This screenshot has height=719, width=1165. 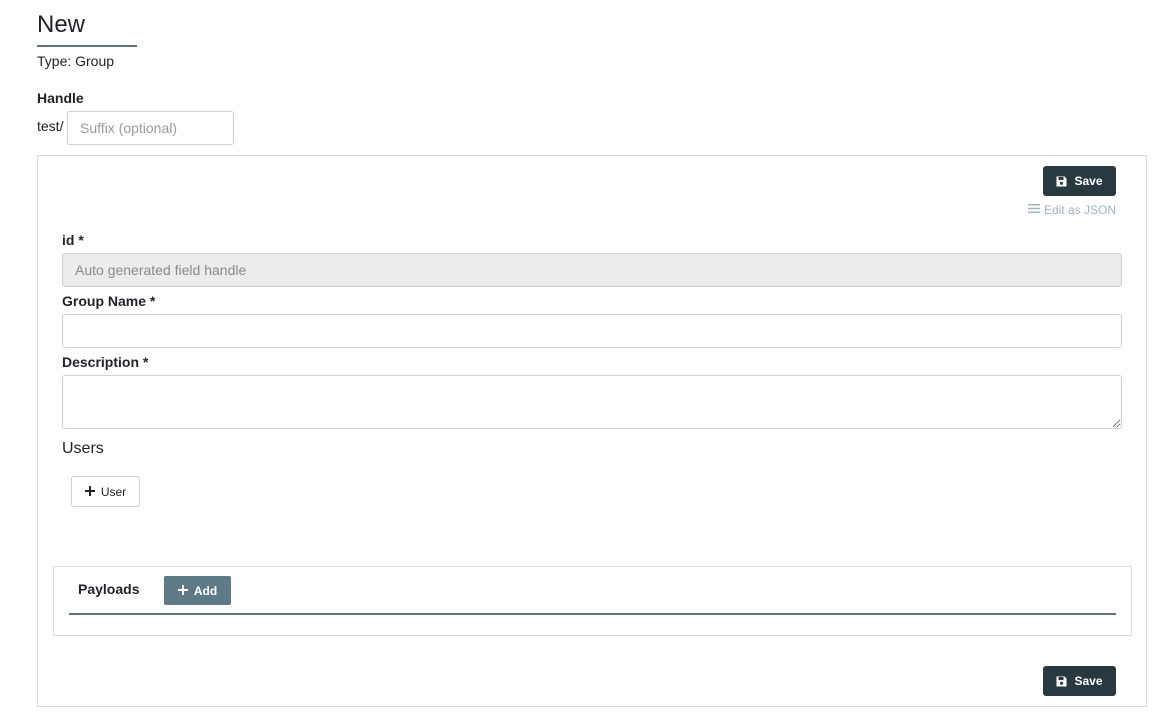 I want to click on payloads-divider, so click(x=592, y=614).